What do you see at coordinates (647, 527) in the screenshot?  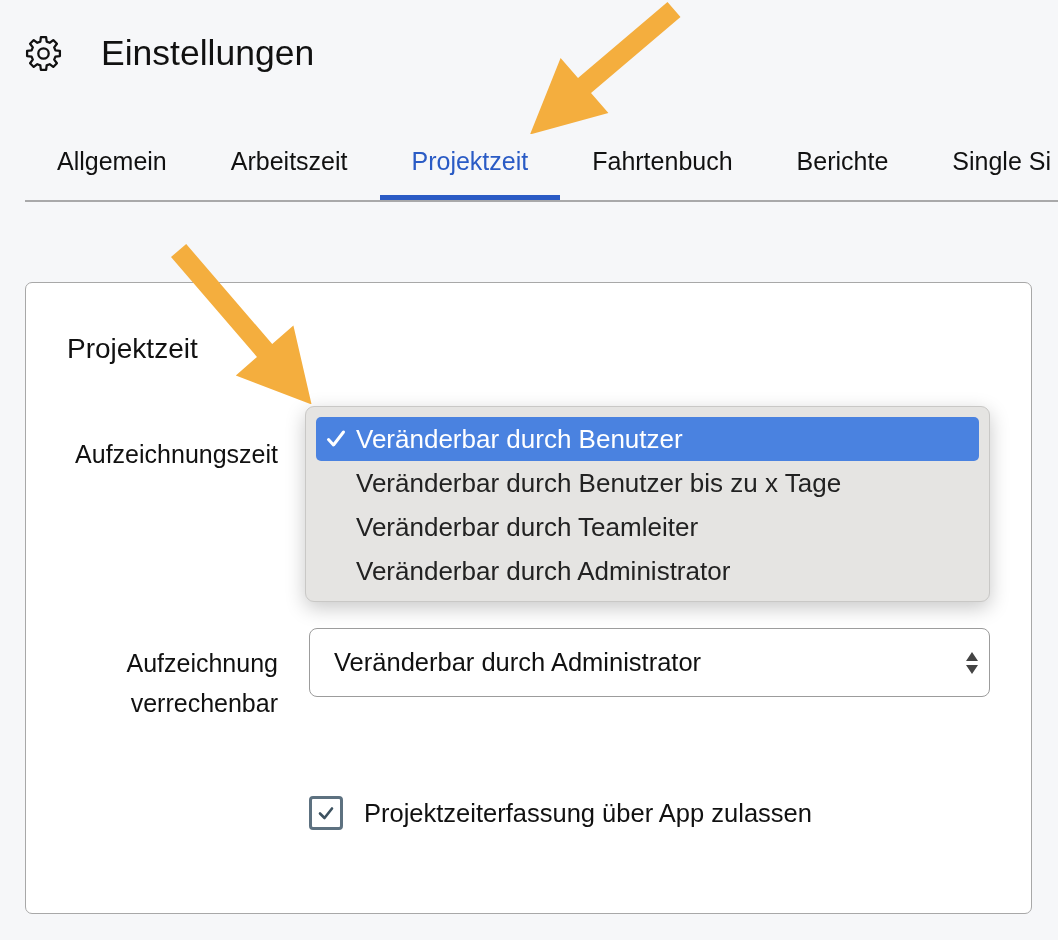 I see `dropdown-option: Veränderbar durch Teamleiter` at bounding box center [647, 527].